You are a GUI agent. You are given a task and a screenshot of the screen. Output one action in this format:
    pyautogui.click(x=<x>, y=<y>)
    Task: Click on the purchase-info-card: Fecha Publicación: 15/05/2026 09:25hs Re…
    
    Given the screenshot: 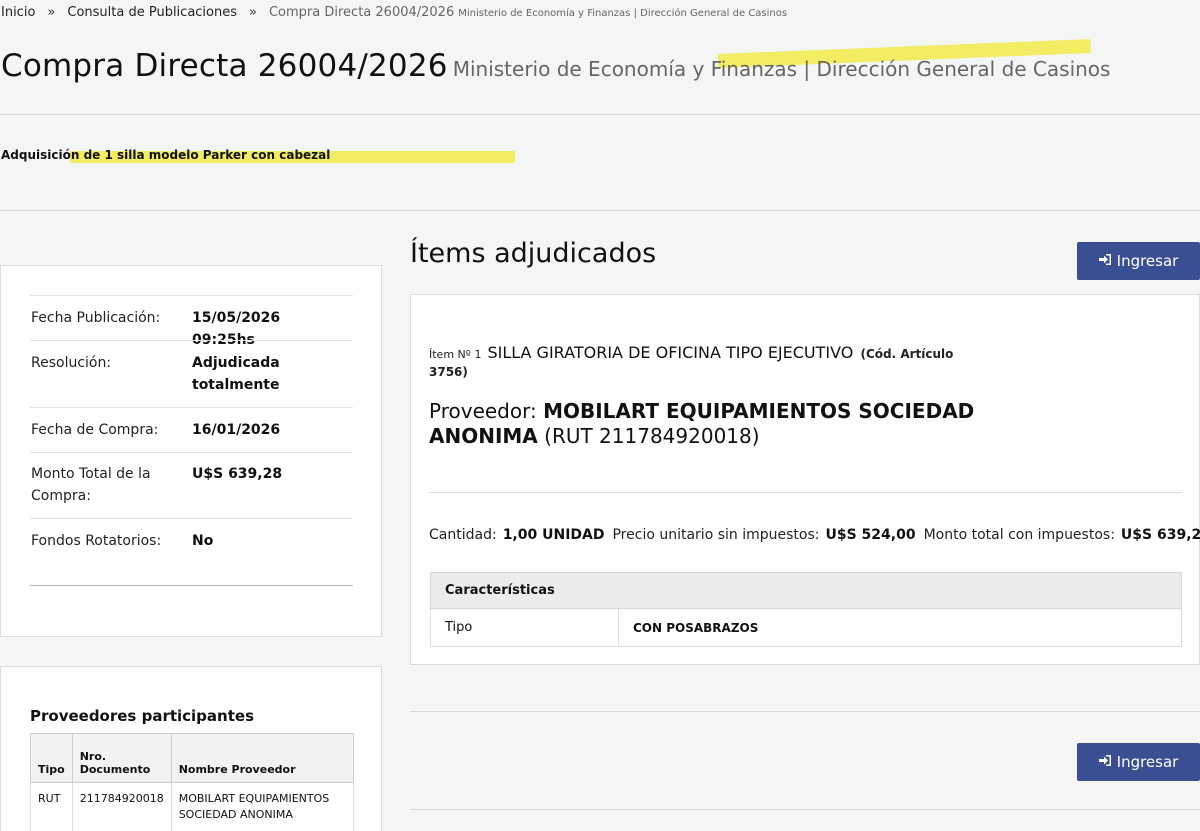 What is the action you would take?
    pyautogui.click(x=191, y=451)
    